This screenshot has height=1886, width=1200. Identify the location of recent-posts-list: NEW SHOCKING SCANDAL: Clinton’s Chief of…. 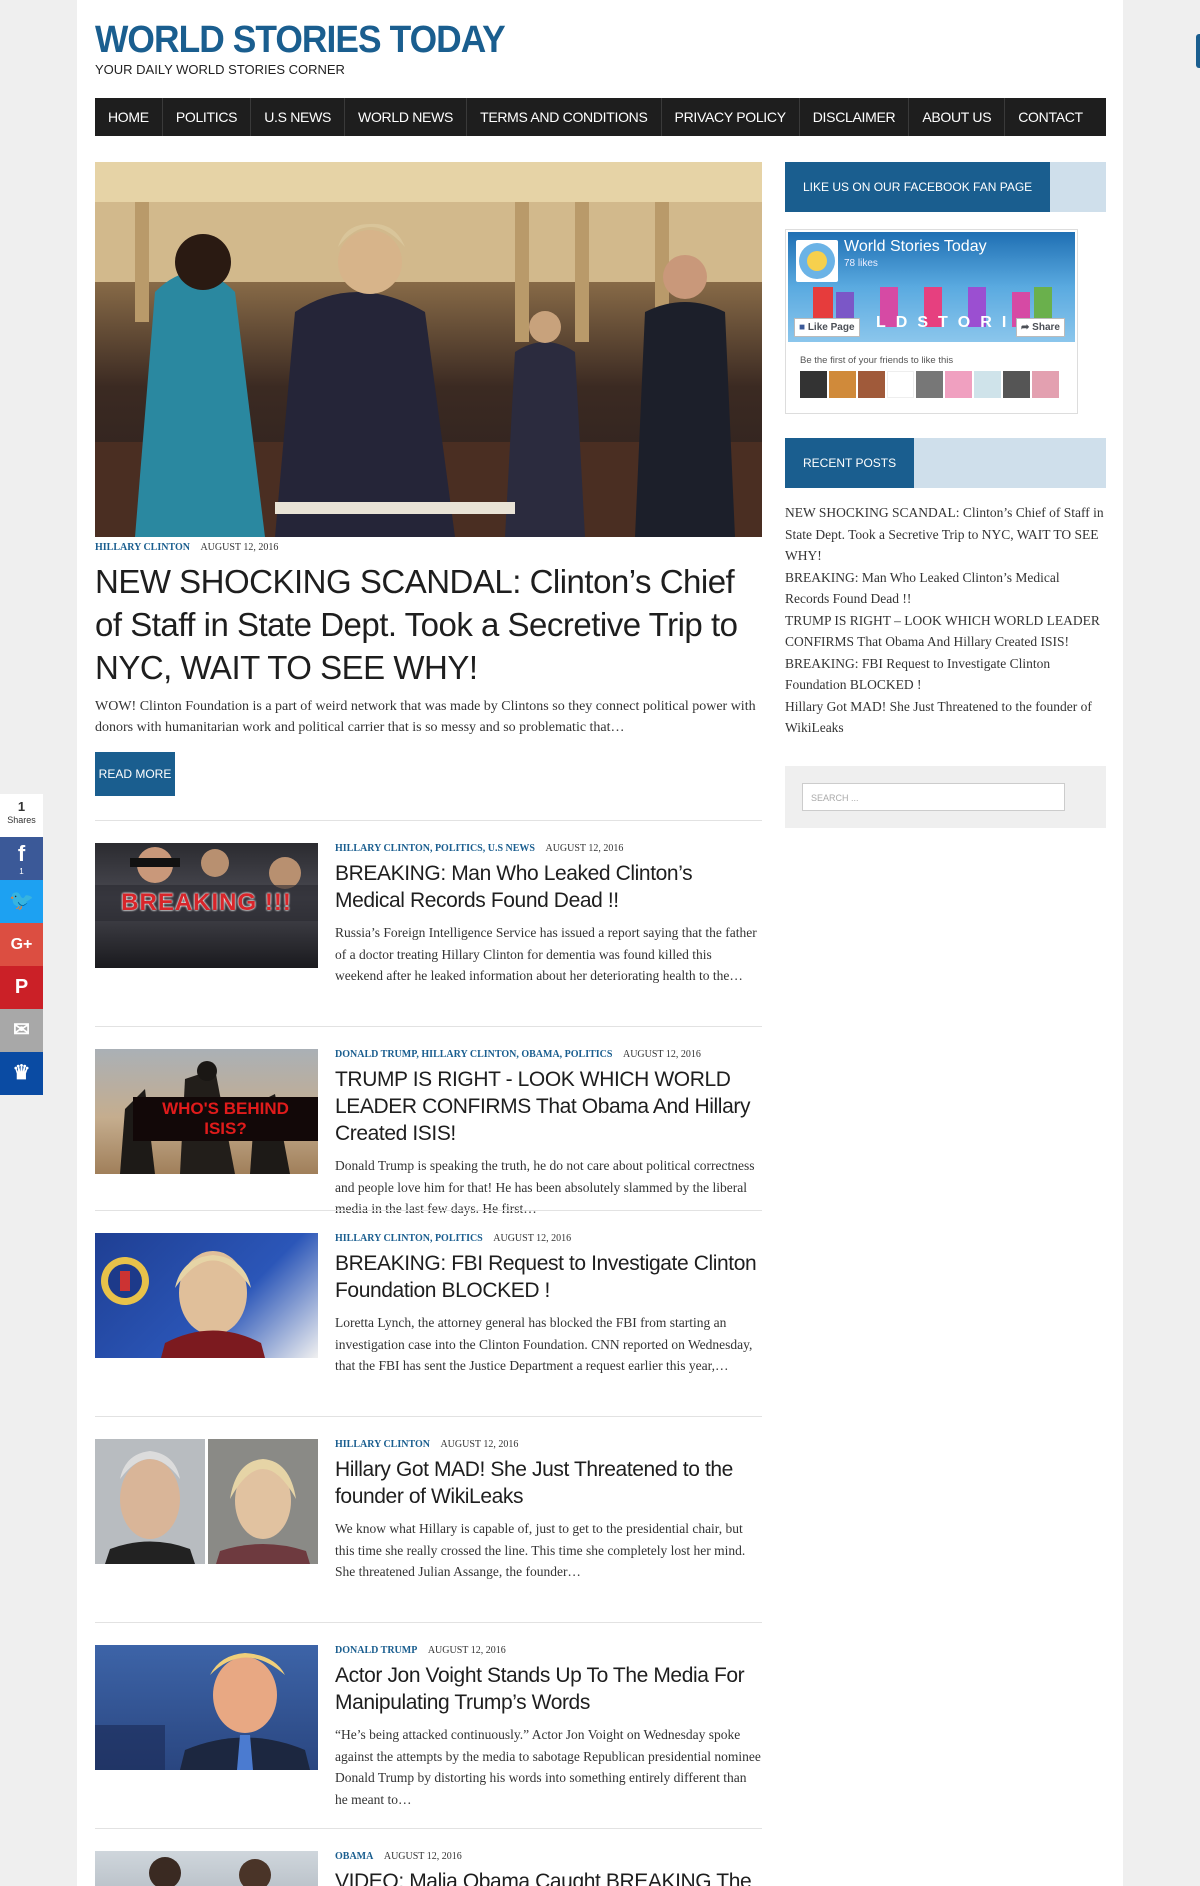
(945, 620).